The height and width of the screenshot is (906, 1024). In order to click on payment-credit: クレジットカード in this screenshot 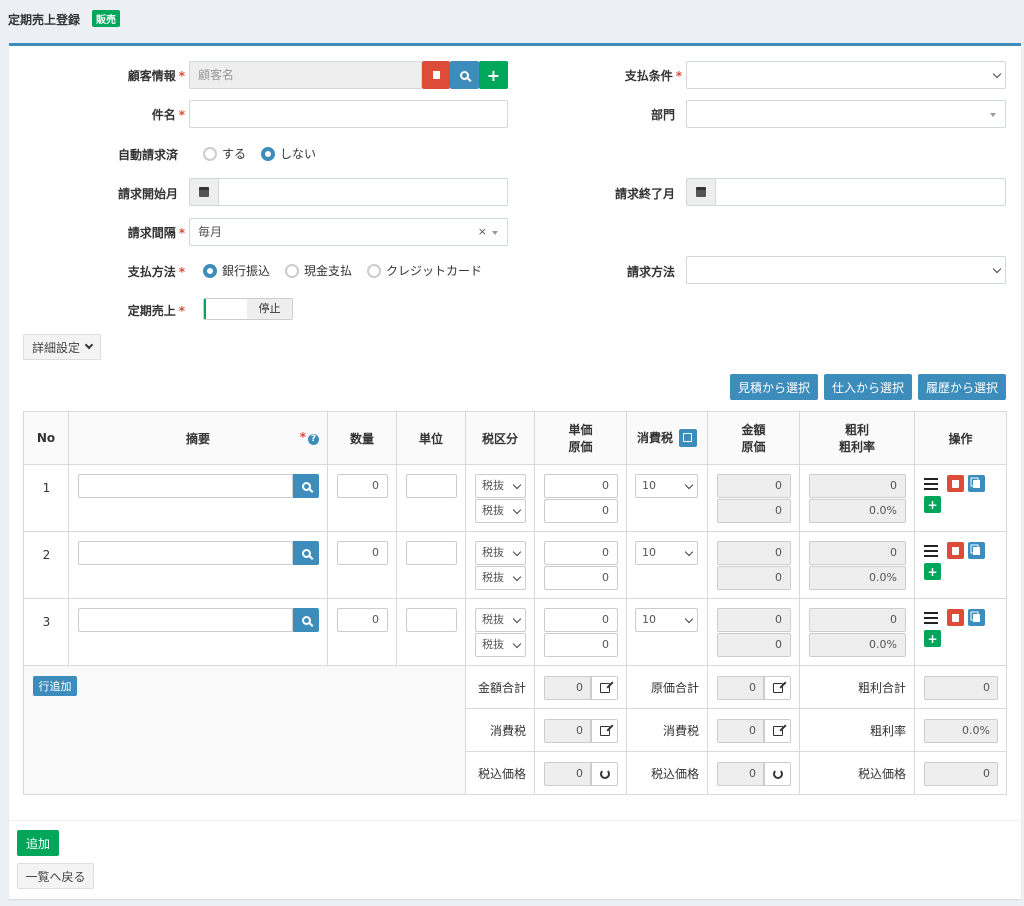, I will do `click(424, 270)`.